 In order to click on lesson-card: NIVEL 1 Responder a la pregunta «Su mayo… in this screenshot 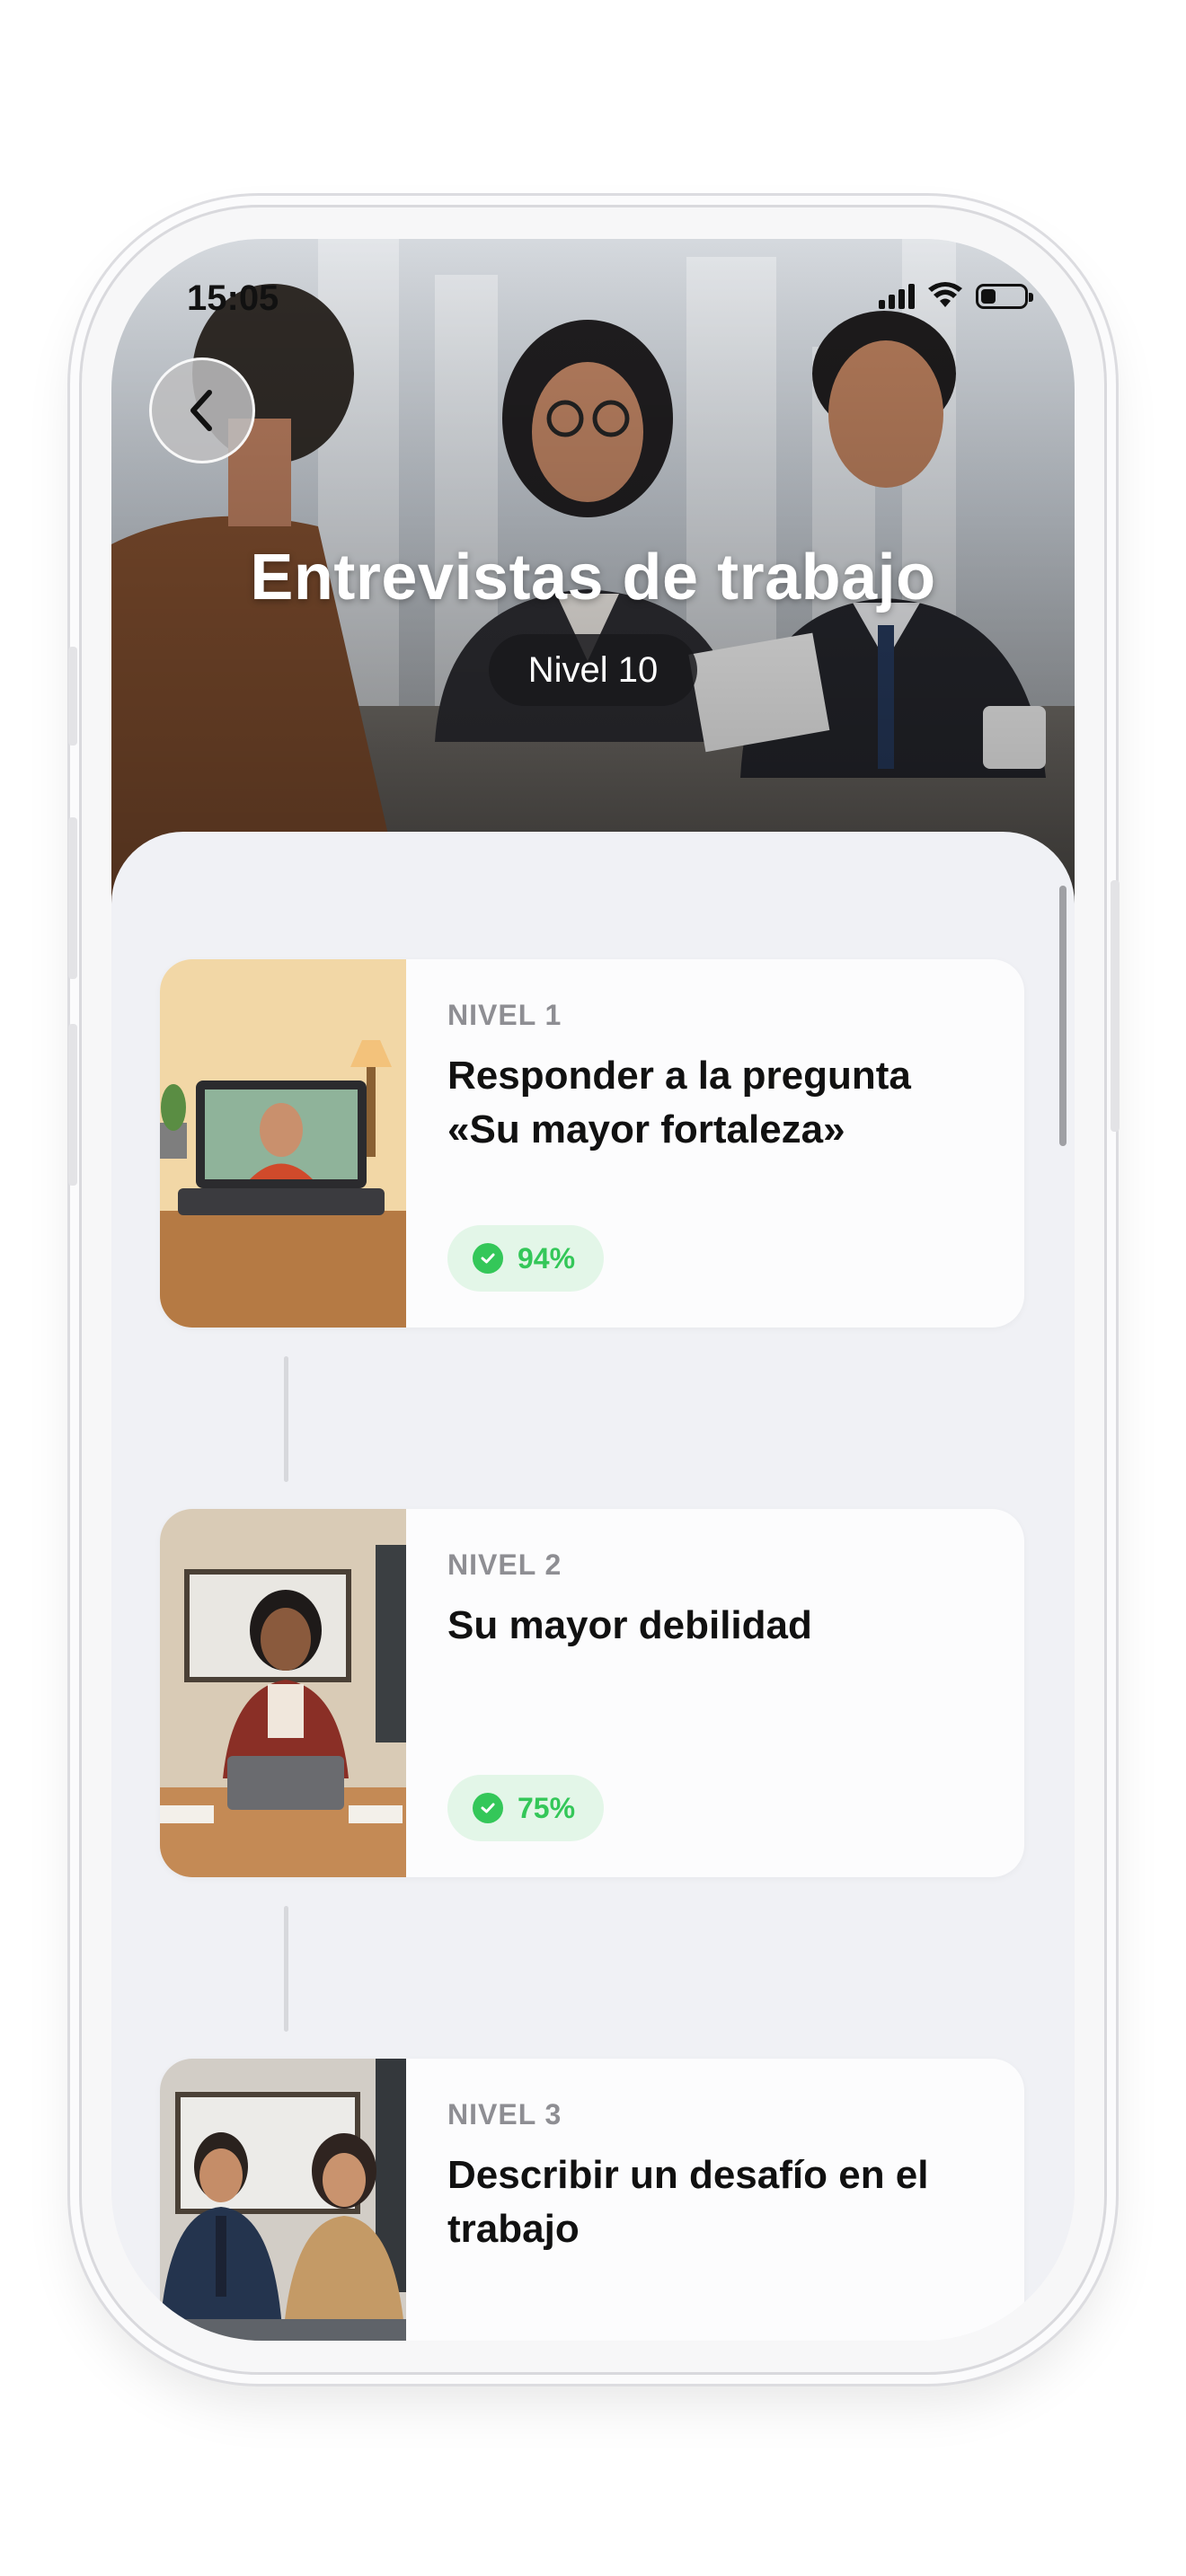, I will do `click(592, 1143)`.